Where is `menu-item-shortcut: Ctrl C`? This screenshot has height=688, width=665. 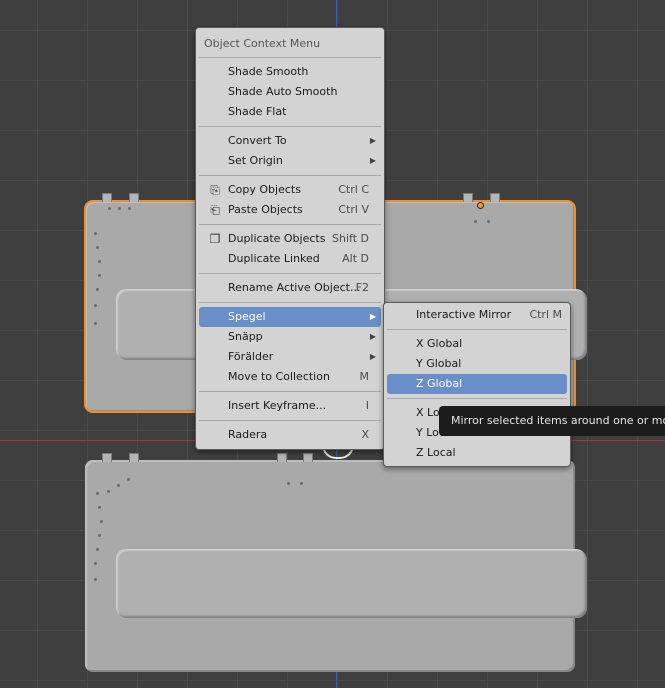 menu-item-shortcut: Ctrl C is located at coordinates (353, 189).